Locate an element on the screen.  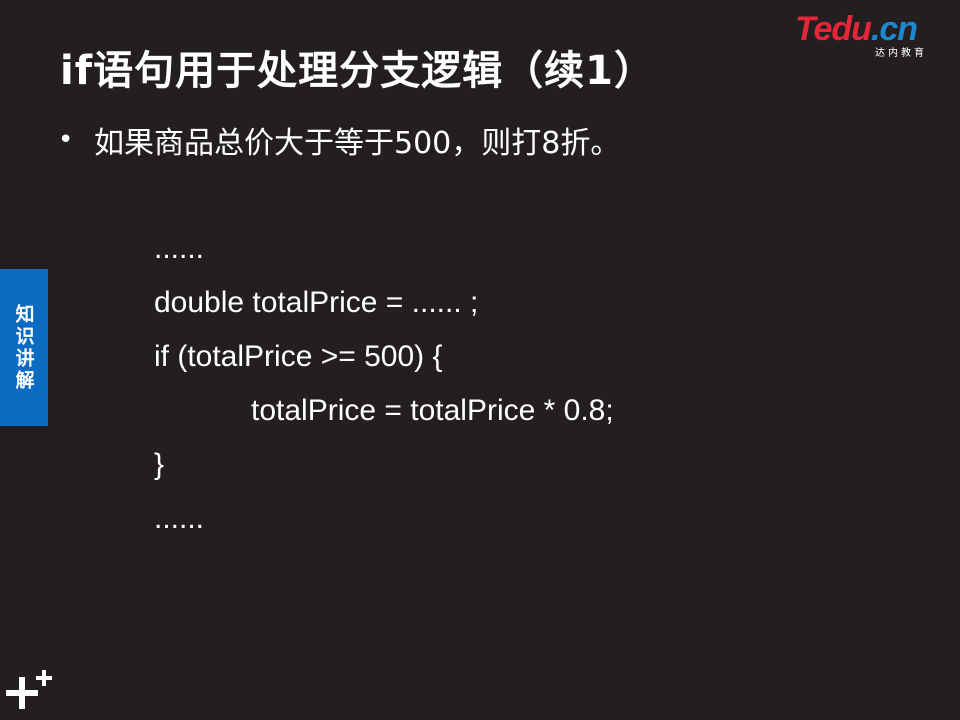
bullet-item: • 如果商品总价大于等于500，则打8折。 is located at coordinates (339, 140).